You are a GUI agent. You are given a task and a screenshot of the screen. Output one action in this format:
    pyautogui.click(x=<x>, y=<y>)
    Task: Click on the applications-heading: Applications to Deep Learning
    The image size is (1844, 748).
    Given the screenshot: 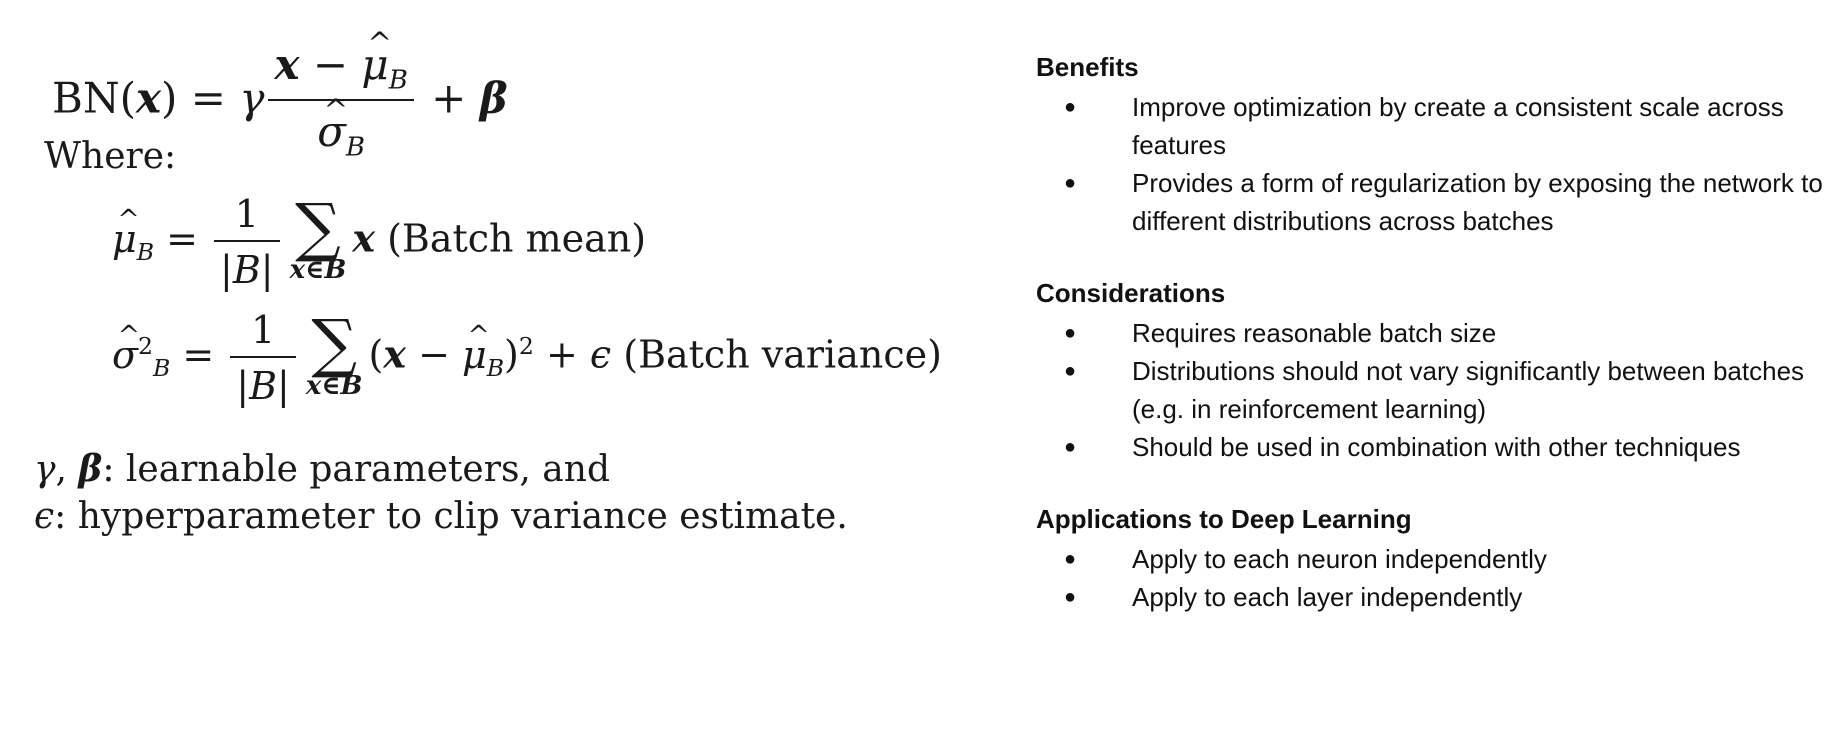 What is the action you would take?
    pyautogui.click(x=1224, y=519)
    